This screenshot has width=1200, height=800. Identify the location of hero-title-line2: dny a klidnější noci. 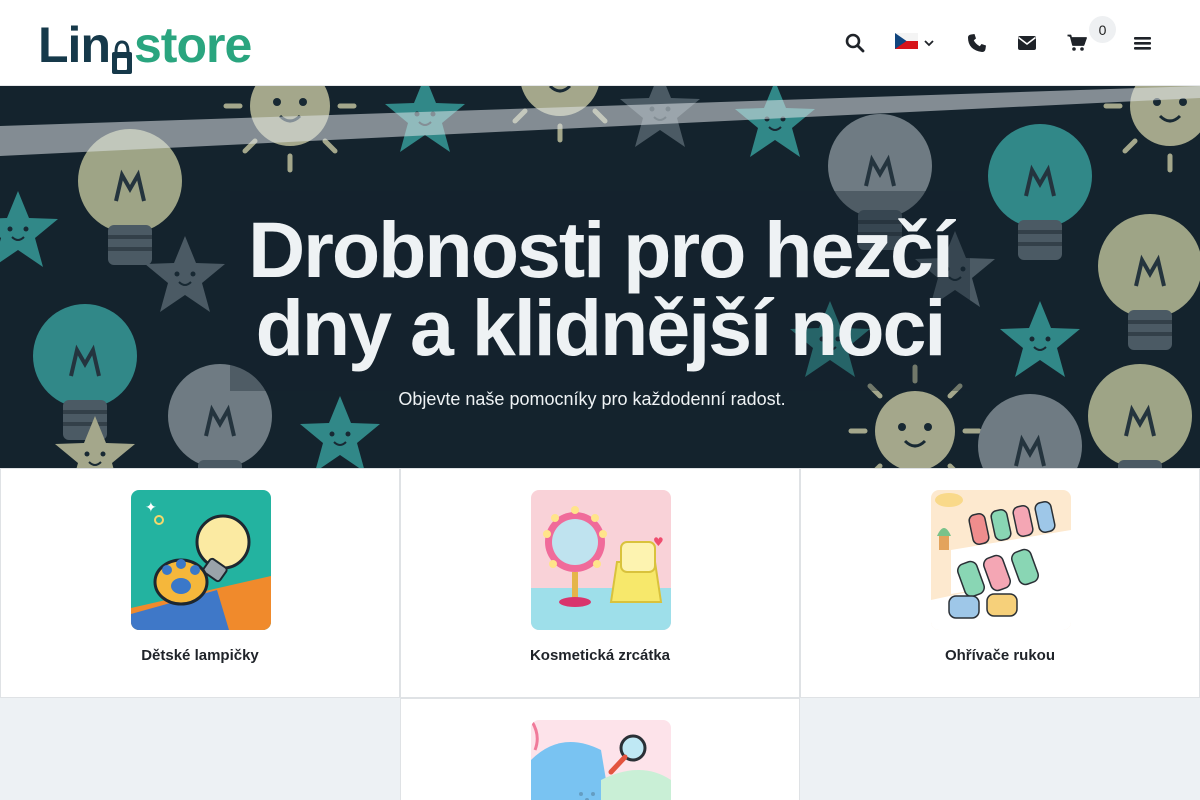
(601, 327).